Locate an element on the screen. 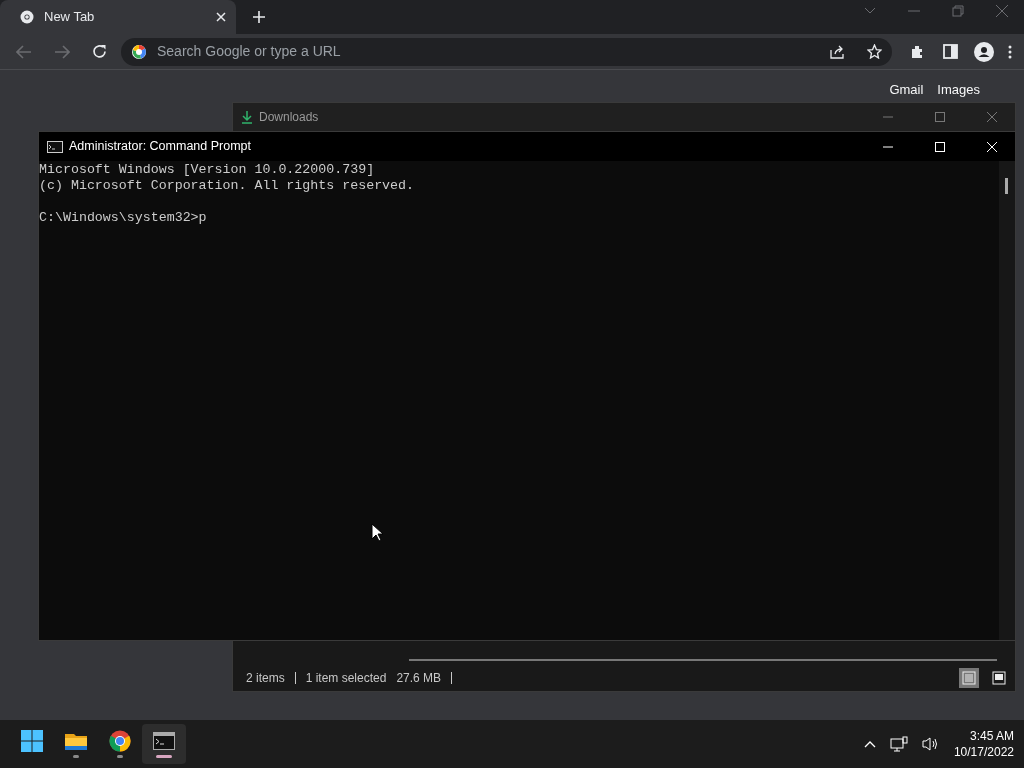 This screenshot has width=1024, height=768. page-link: Gmail is located at coordinates (906, 90).